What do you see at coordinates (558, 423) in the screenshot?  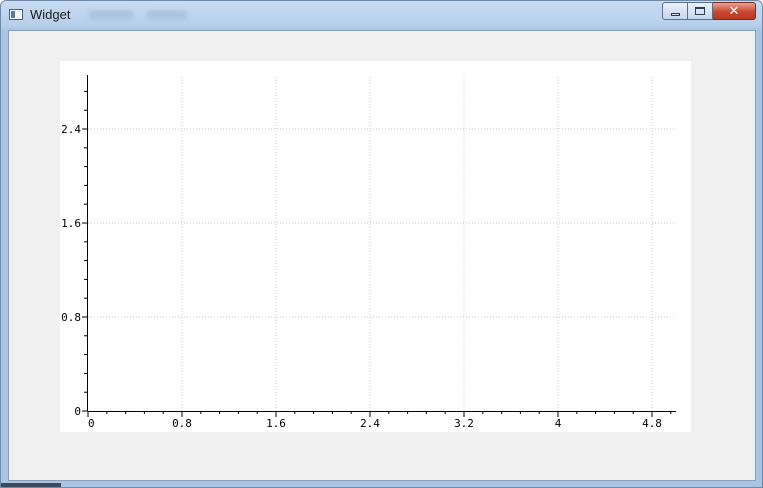 I see `x-tick-label: 4` at bounding box center [558, 423].